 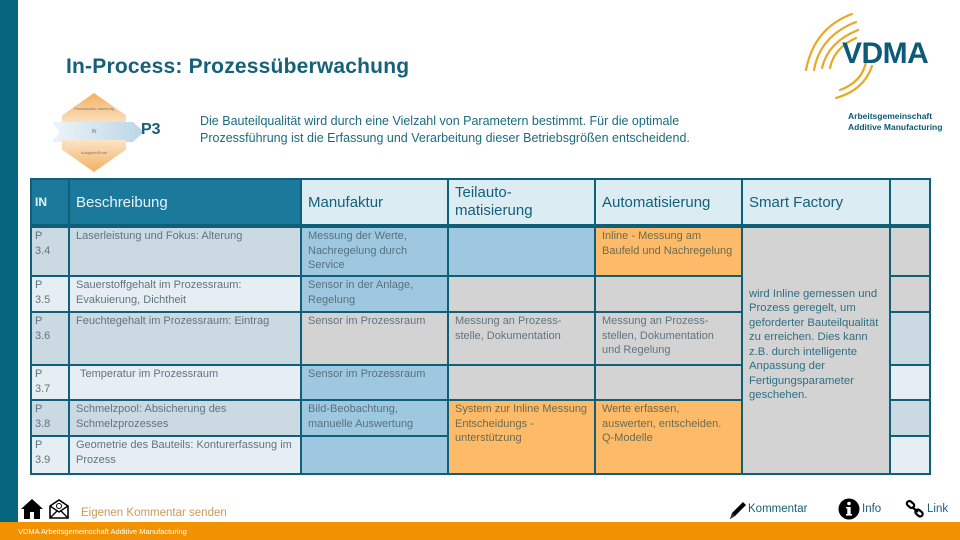 I want to click on link-button: Link, so click(x=926, y=509).